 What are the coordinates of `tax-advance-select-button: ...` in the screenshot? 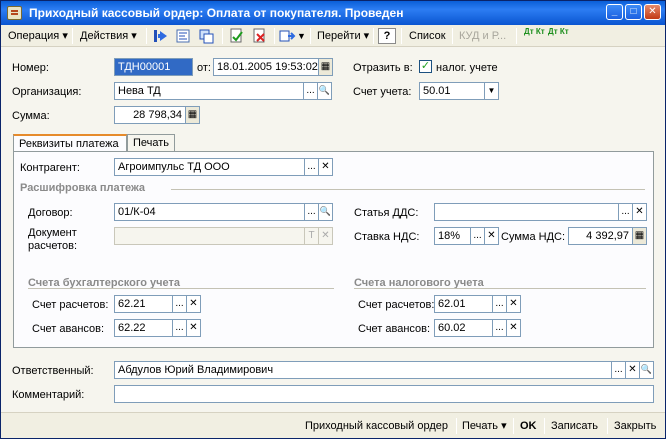 It's located at (500, 328).